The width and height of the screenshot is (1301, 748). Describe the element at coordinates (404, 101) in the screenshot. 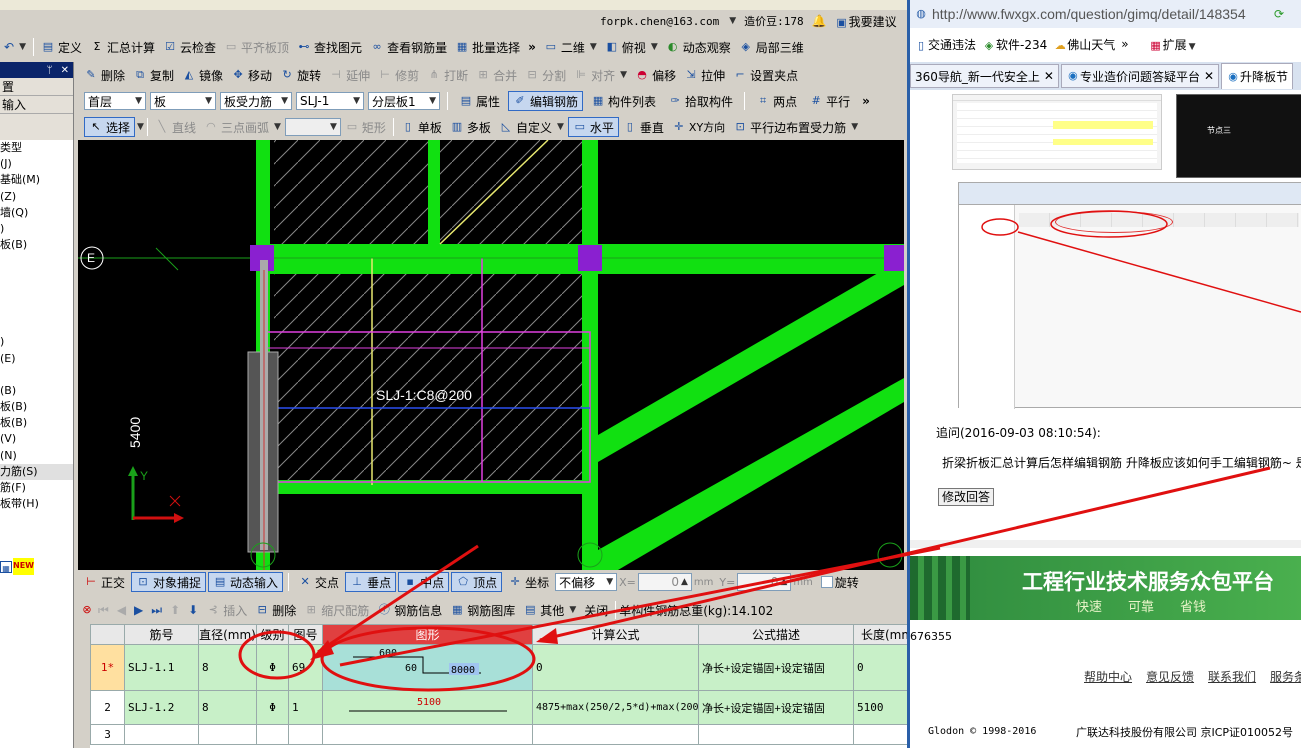

I see `layer-select: 分层板1 ▼` at that location.